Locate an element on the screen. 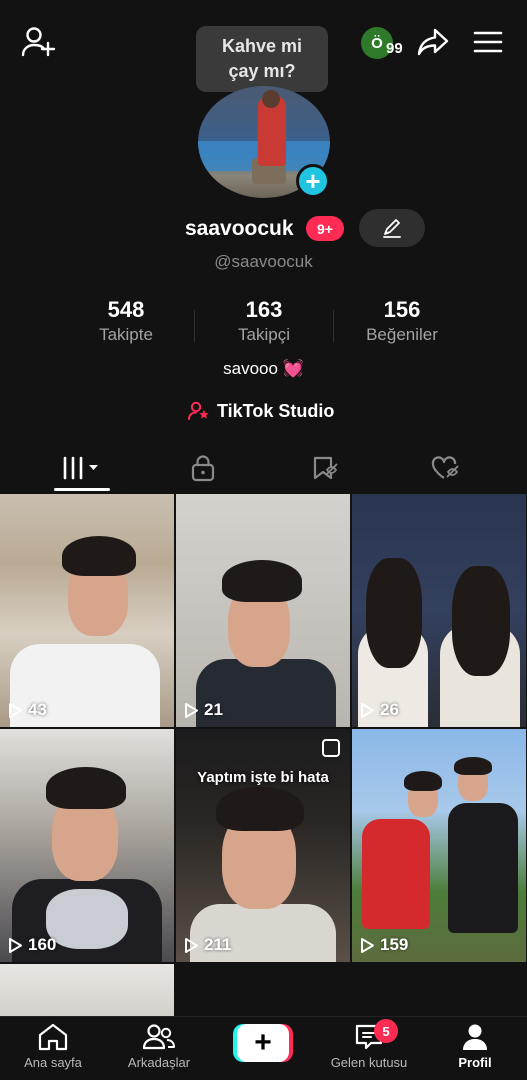 Image resolution: width=527 pixels, height=1080 pixels. view-count-value: 43 is located at coordinates (37, 709).